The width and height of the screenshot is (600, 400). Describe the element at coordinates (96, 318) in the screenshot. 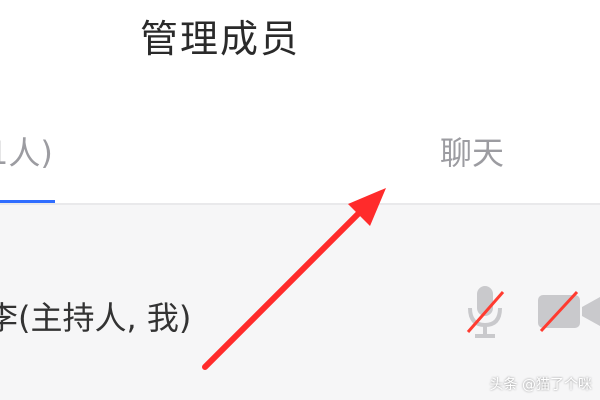

I see `member-name: 李(主持人, 我)` at that location.